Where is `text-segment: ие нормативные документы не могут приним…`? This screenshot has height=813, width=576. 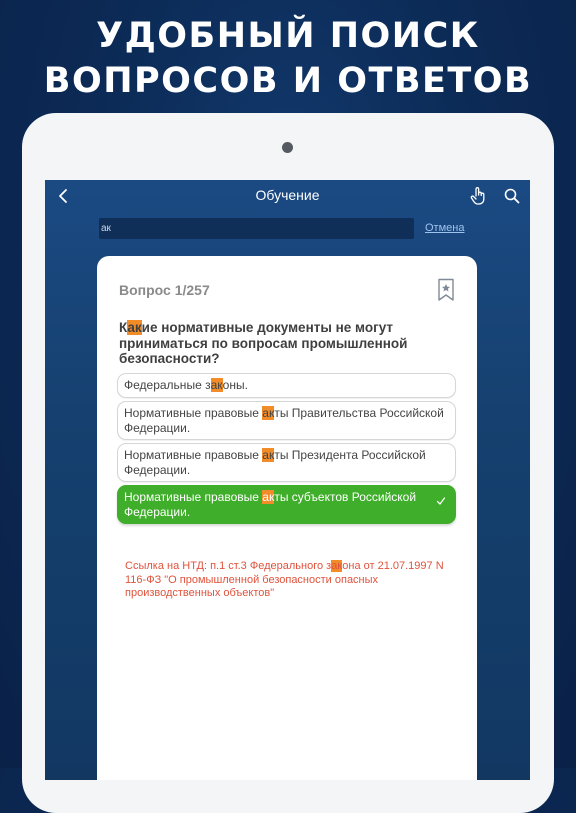
text-segment: ие нормативные документы не могут приним… is located at coordinates (263, 343).